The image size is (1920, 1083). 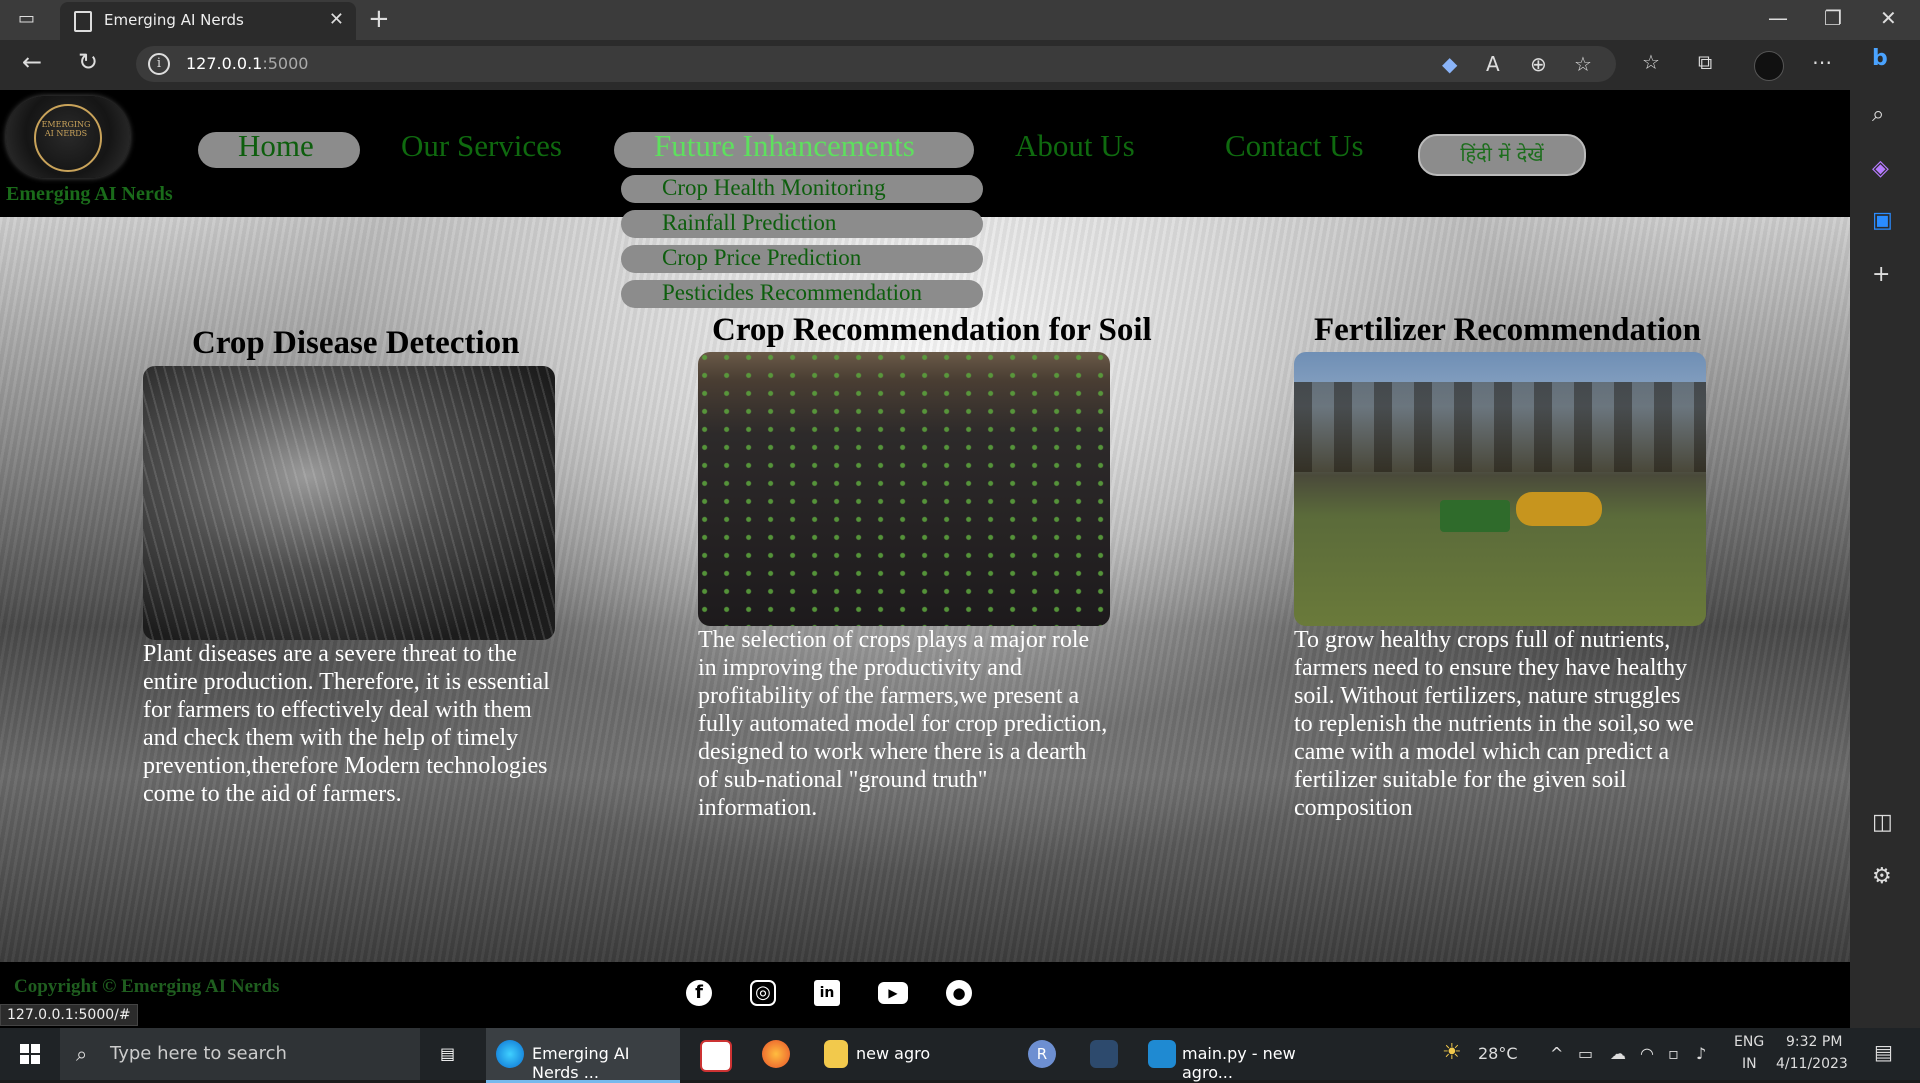 I want to click on logo-text: EMERGING AI NERDS, so click(x=66, y=129).